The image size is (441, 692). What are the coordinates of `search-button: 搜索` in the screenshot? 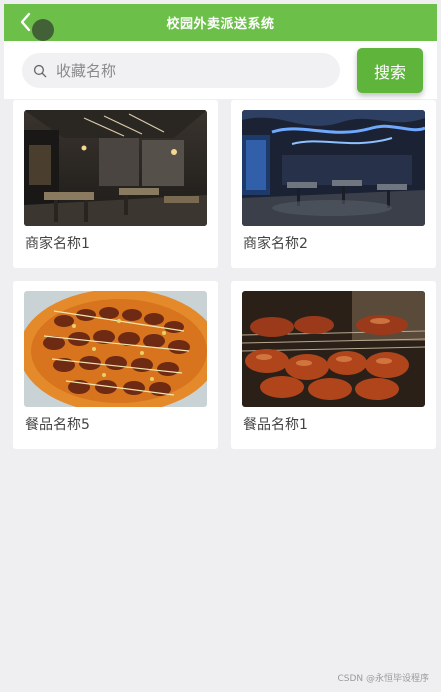 It's located at (390, 70).